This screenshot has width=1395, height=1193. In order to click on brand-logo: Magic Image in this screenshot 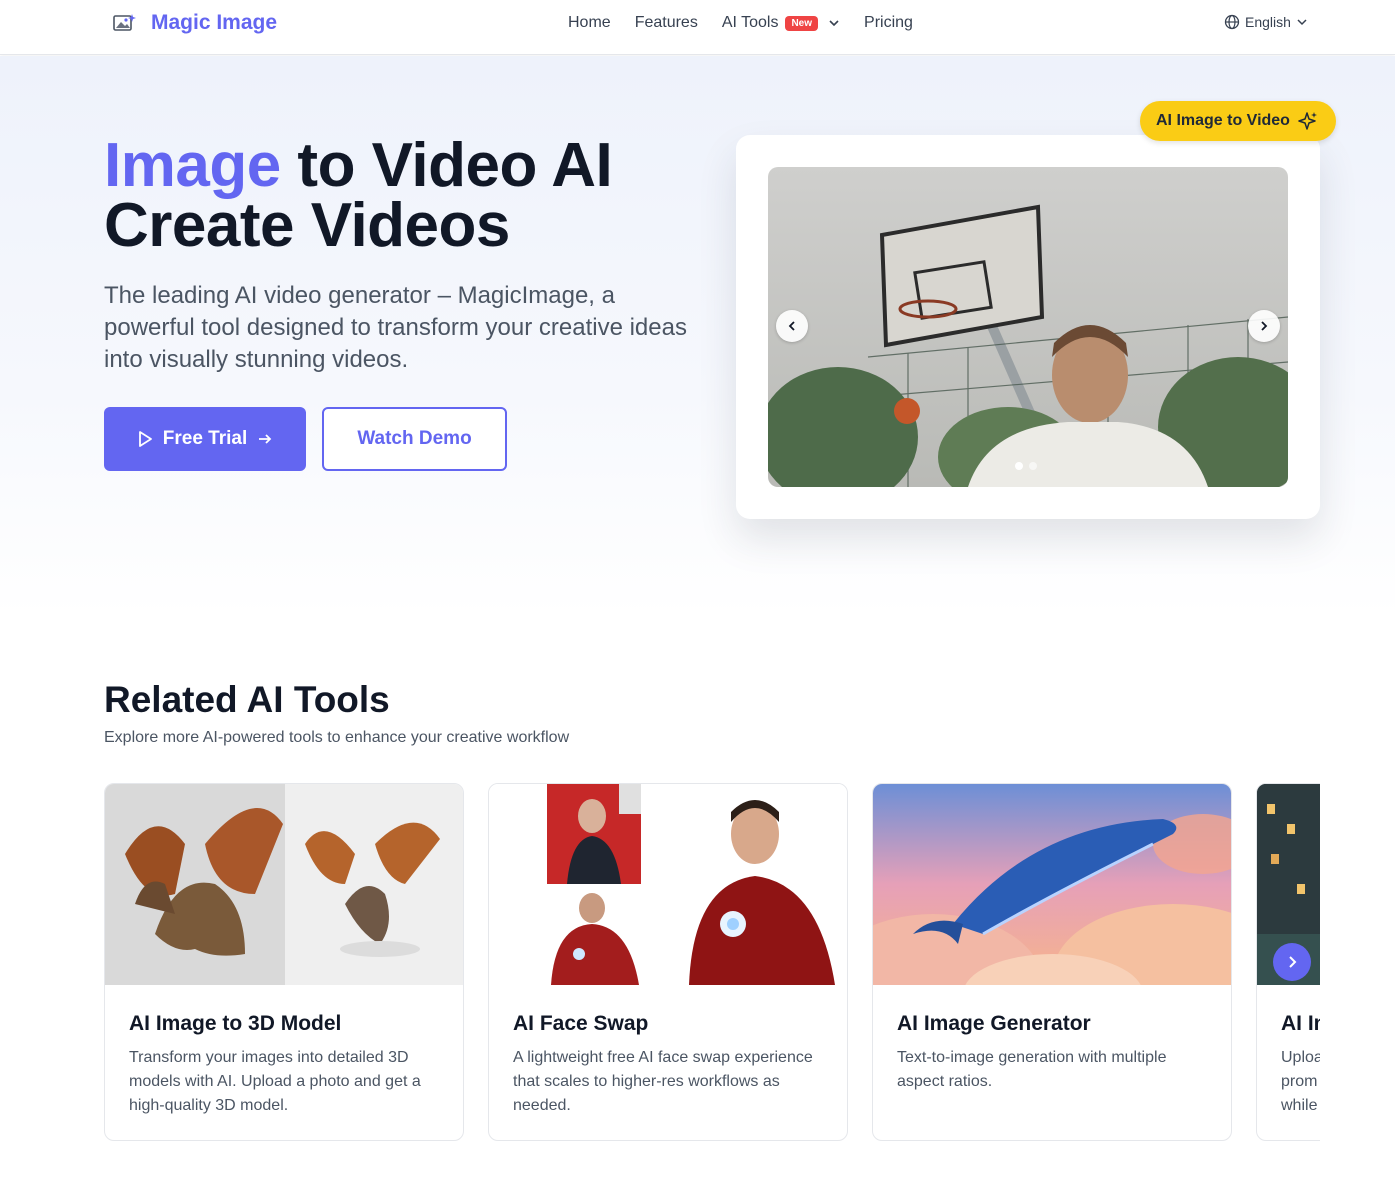, I will do `click(195, 23)`.